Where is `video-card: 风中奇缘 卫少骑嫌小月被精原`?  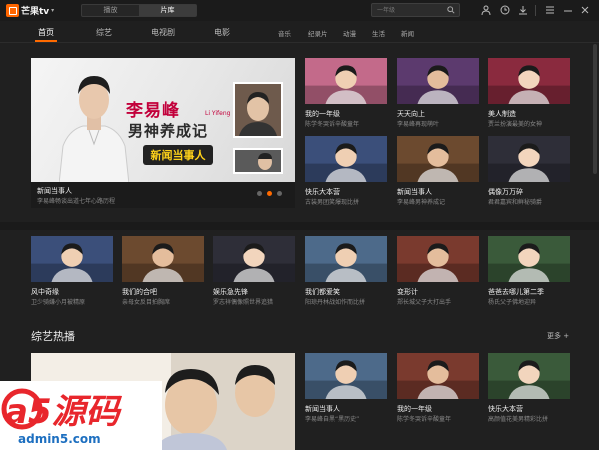
video-card: 风中奇缘 卫少骑嫌小月被精原 is located at coordinates (72, 271).